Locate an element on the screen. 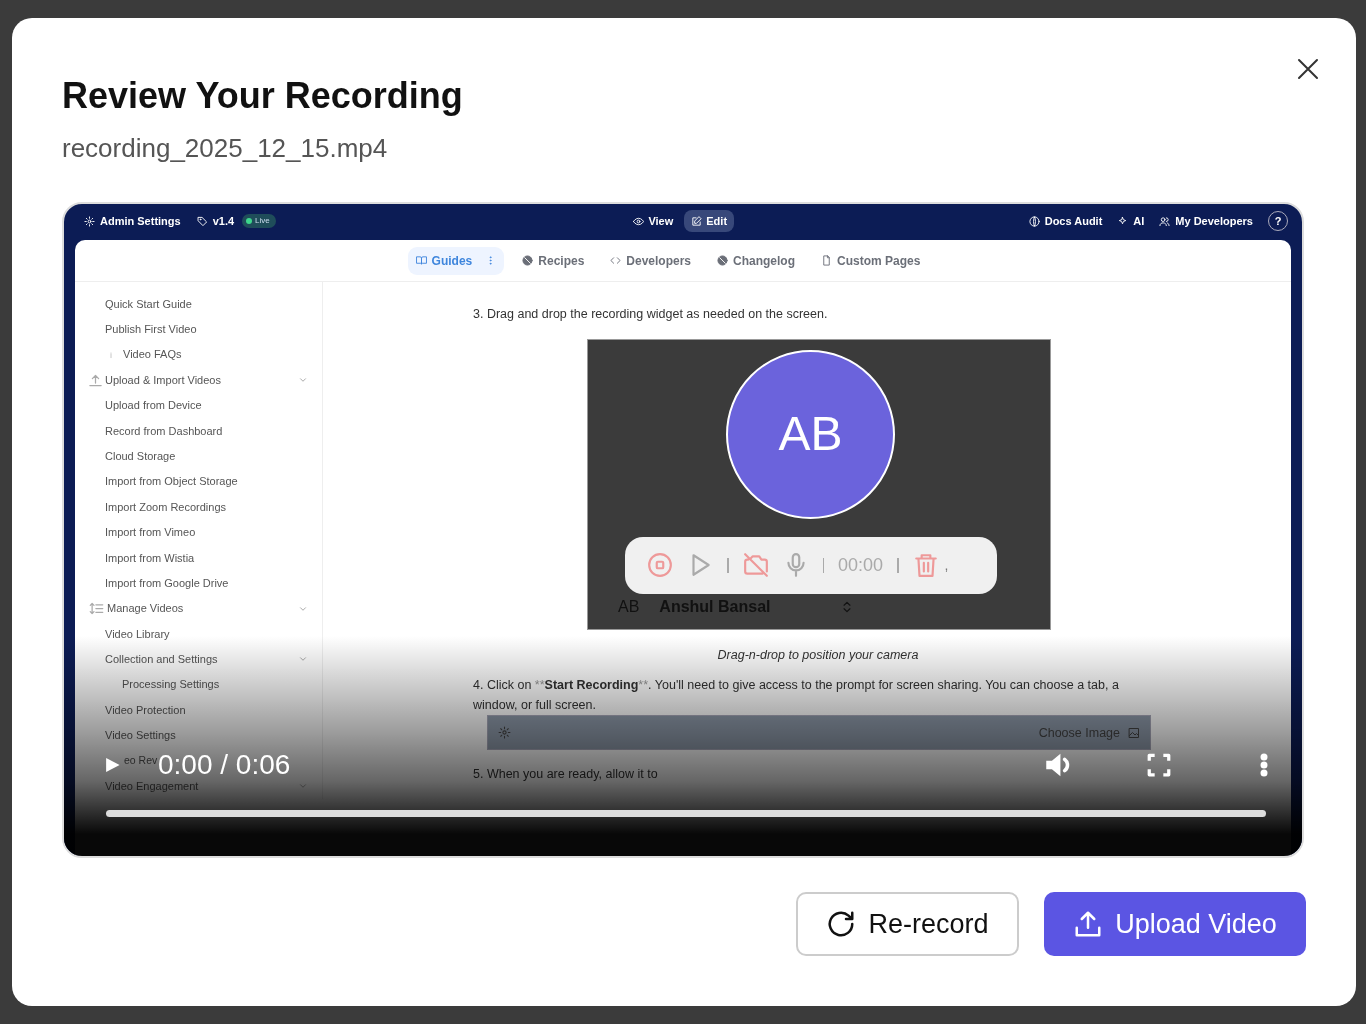  tag-icon is located at coordinates (202, 221).